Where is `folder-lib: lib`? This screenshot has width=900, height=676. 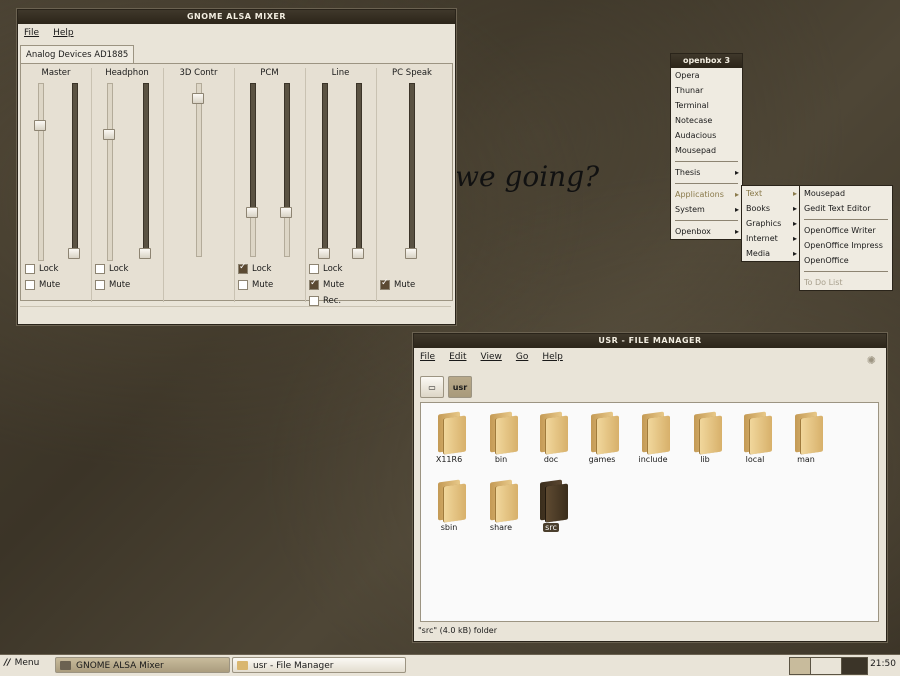 folder-lib: lib is located at coordinates (705, 437).